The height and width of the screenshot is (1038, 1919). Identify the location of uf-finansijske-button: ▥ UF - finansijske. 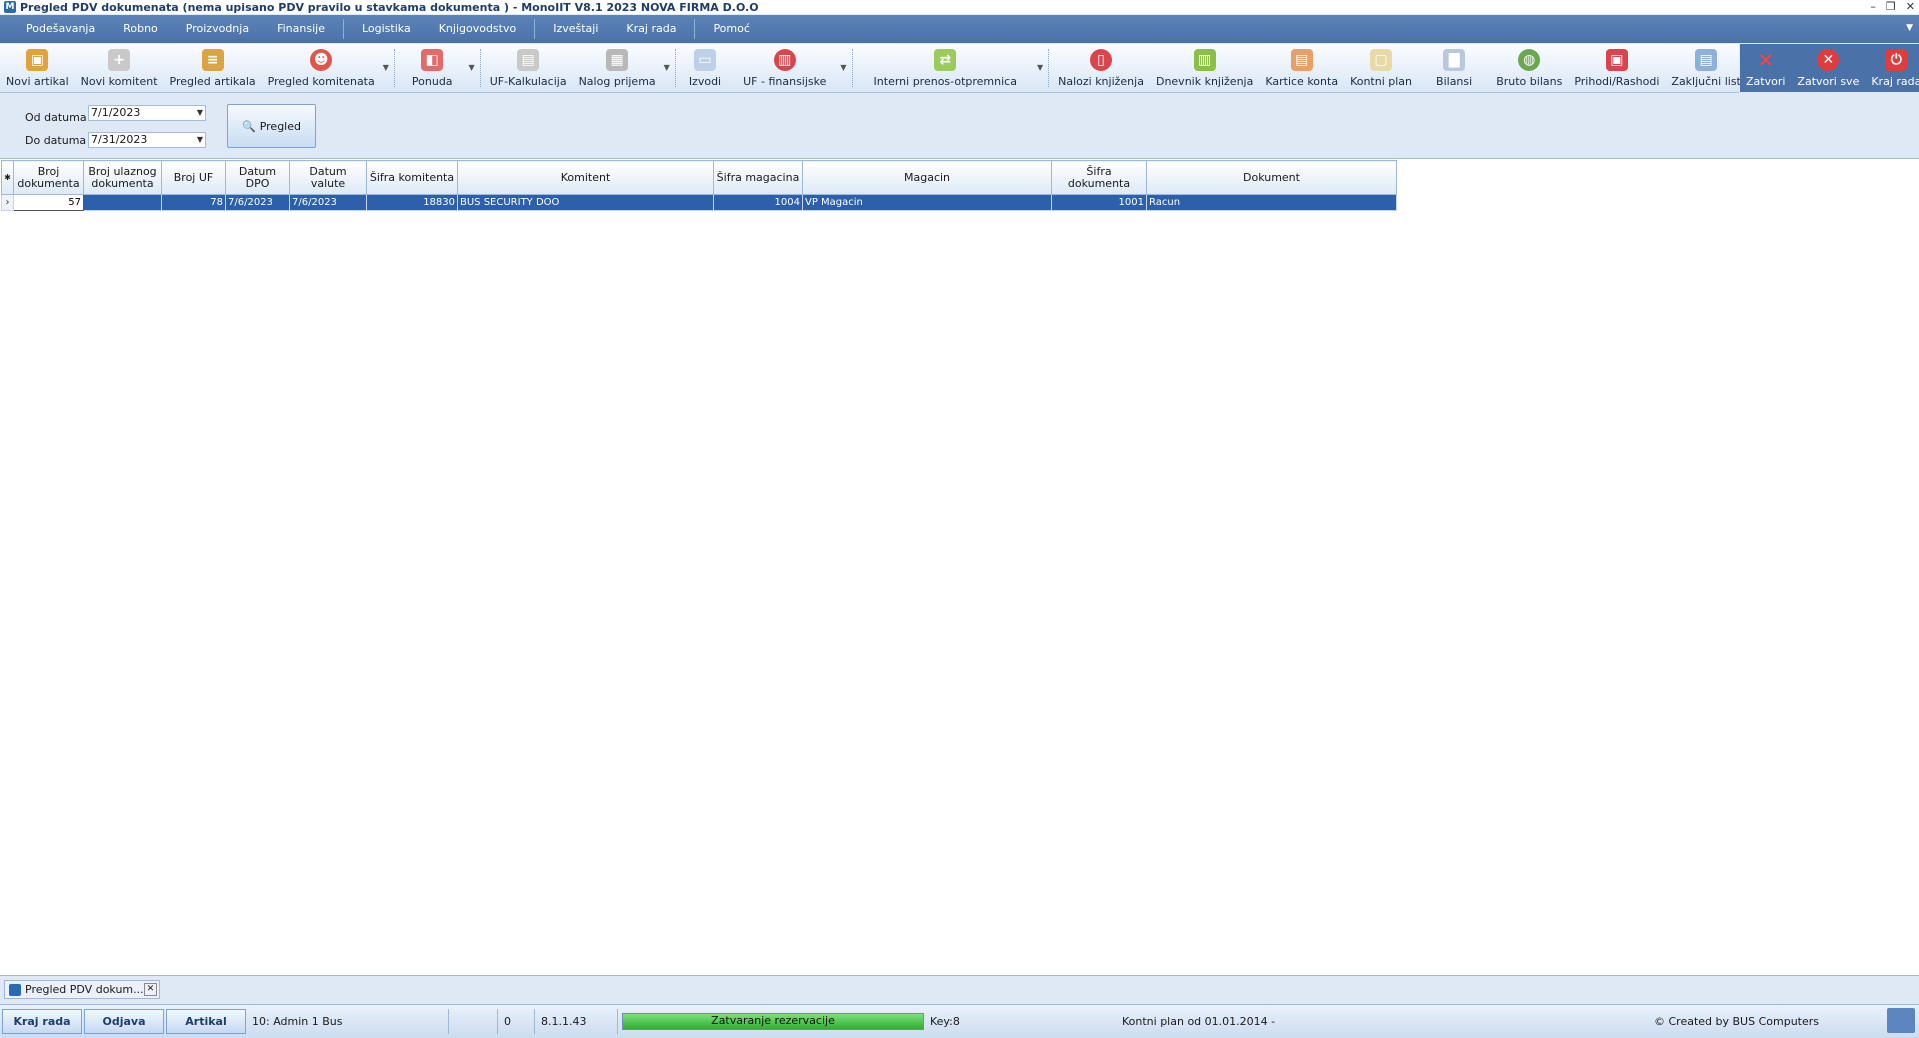
(784, 68).